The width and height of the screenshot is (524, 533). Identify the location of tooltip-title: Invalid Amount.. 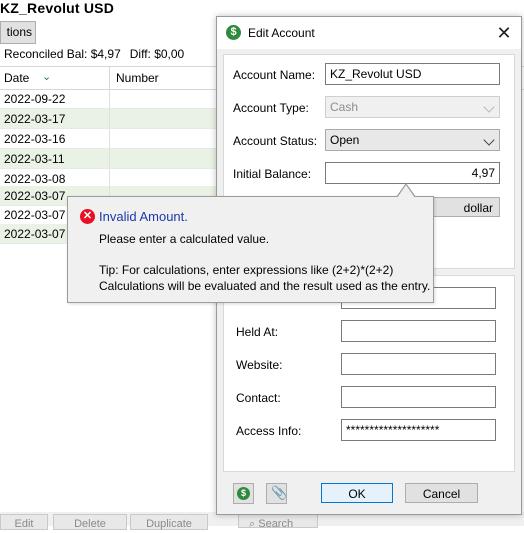
(143, 216).